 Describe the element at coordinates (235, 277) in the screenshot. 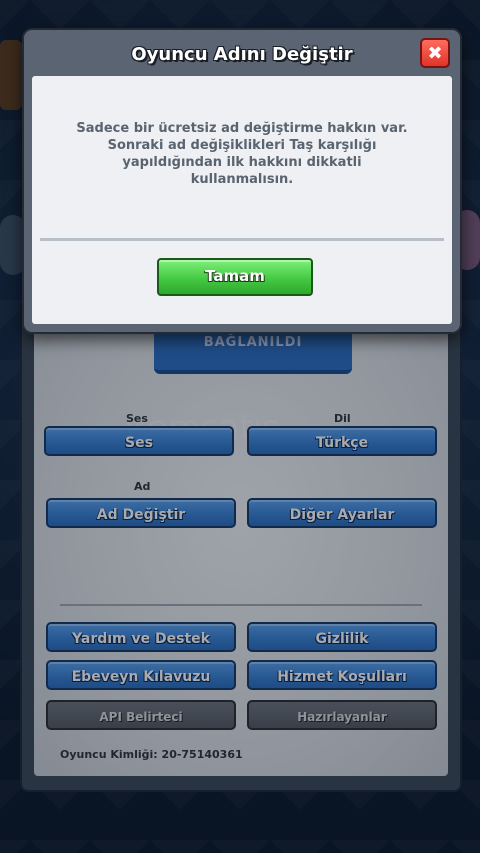

I see `ok-button: Tamam` at that location.